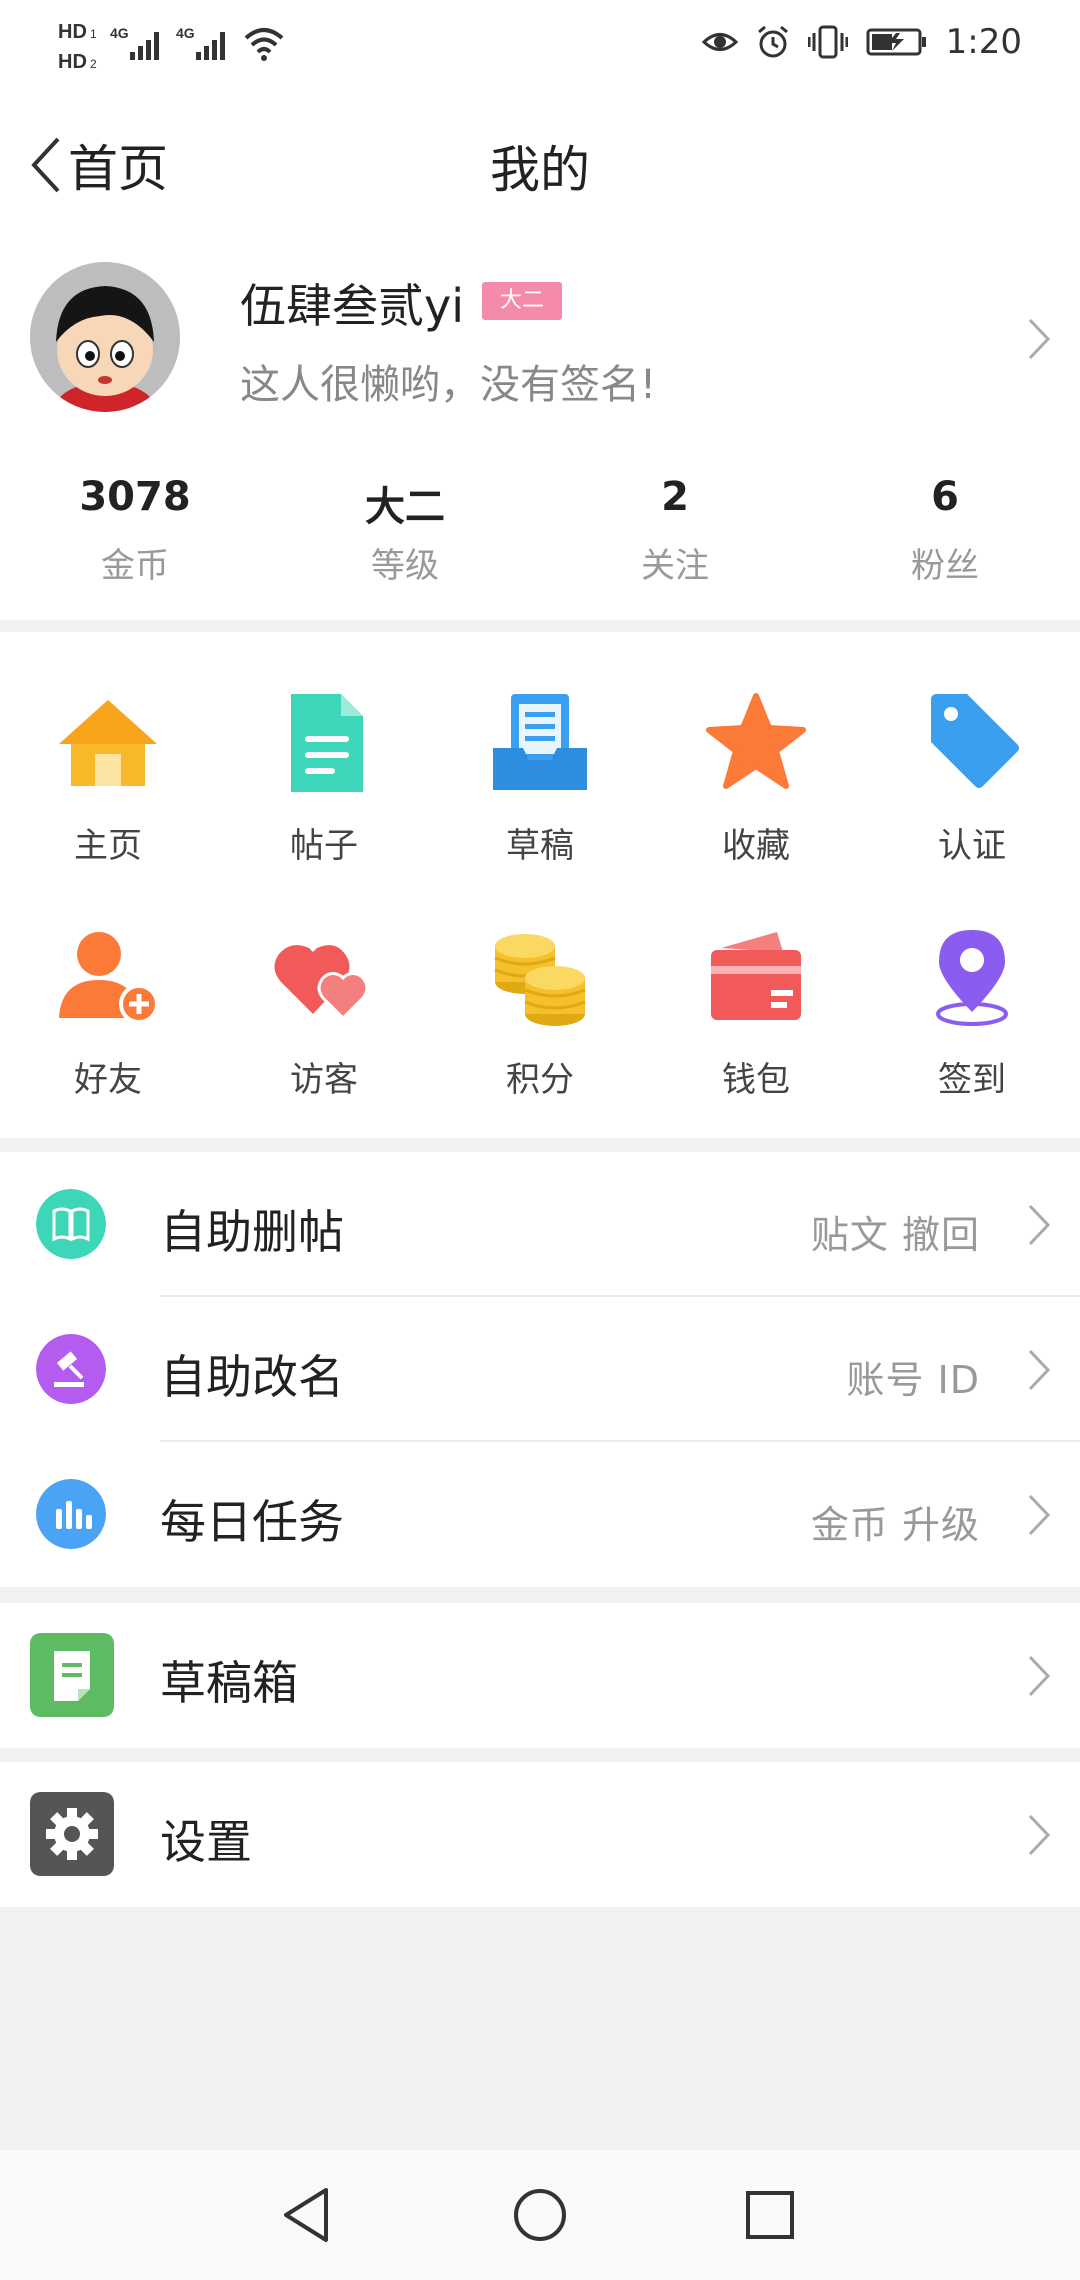 The image size is (1080, 2280). Describe the element at coordinates (827, 42) in the screenshot. I see `vibrate-icon` at that location.